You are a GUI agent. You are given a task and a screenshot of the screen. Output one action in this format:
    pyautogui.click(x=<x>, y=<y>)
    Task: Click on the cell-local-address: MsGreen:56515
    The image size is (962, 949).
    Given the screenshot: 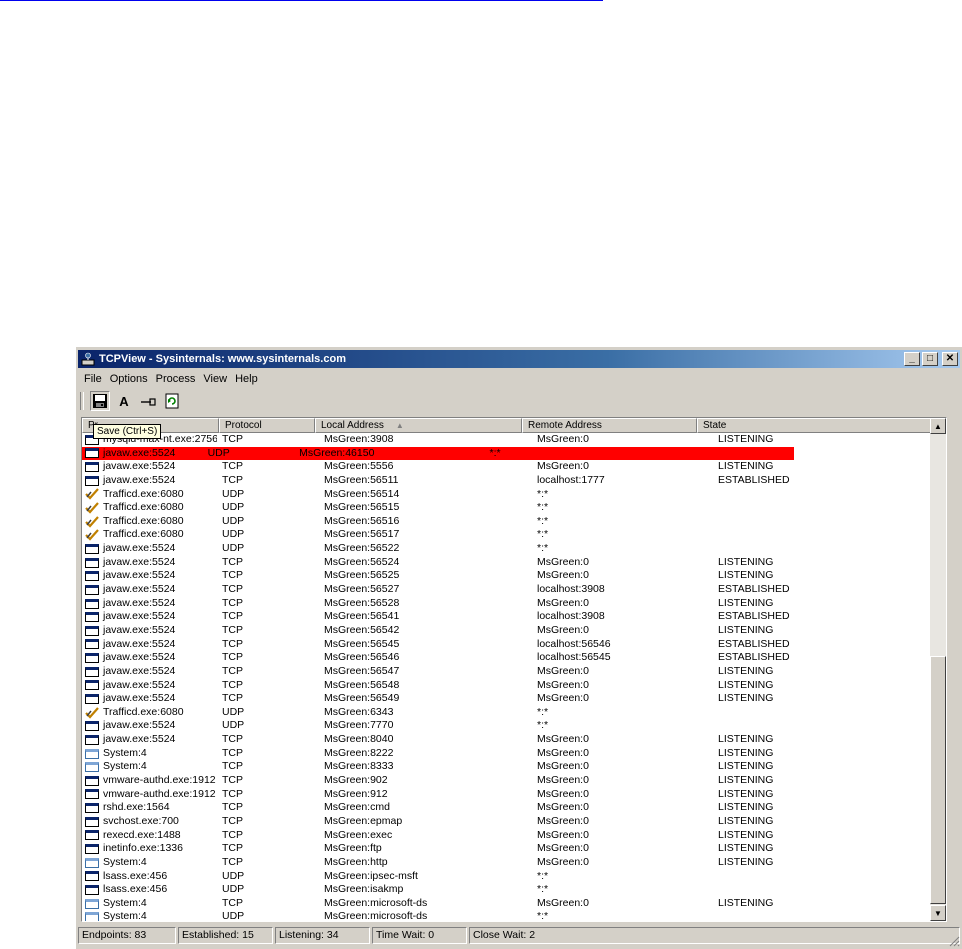 What is the action you would take?
    pyautogui.click(x=362, y=507)
    